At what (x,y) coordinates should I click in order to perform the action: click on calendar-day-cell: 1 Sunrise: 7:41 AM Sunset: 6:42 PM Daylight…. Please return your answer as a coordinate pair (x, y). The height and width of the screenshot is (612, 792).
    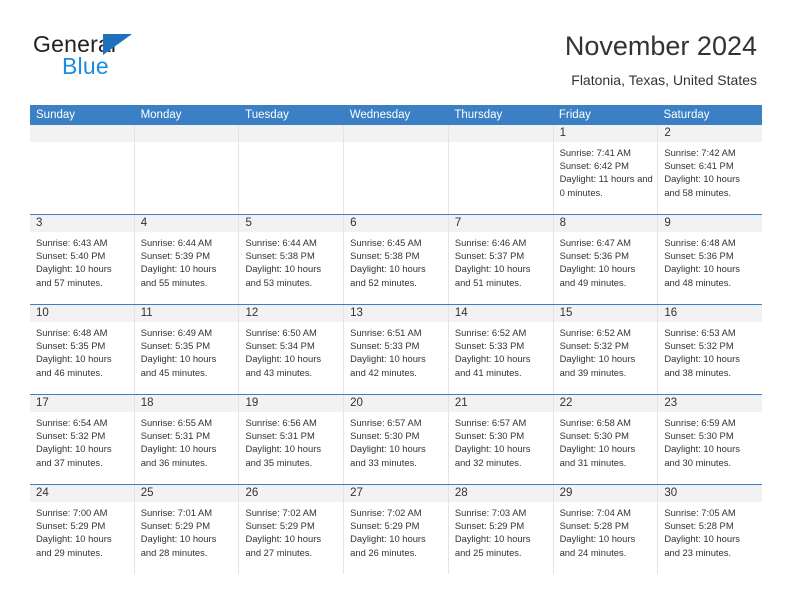
    Looking at the image, I should click on (606, 169).